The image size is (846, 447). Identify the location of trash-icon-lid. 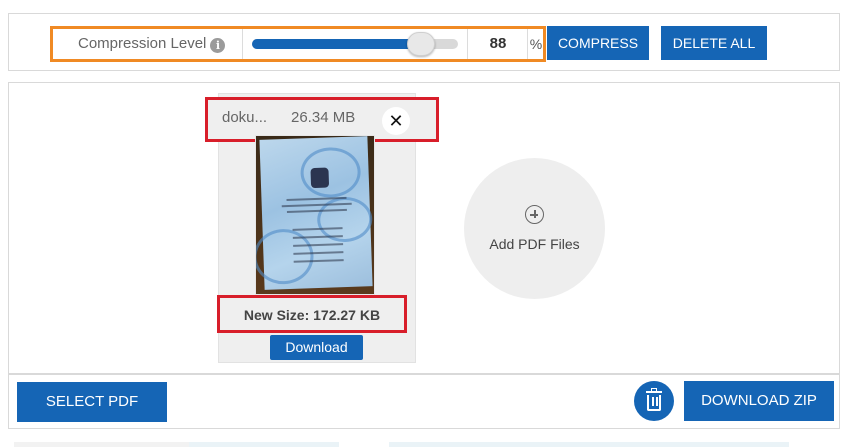
(654, 392).